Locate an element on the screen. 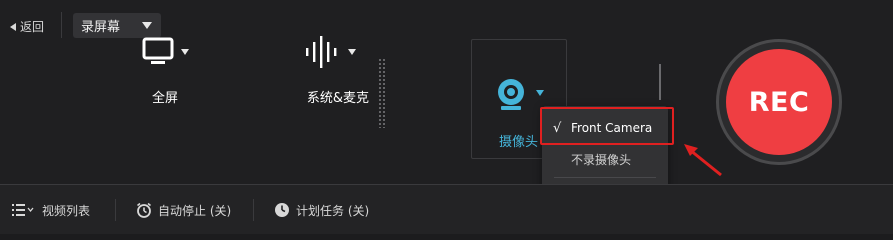  audio-dropdown-icon is located at coordinates (352, 52).